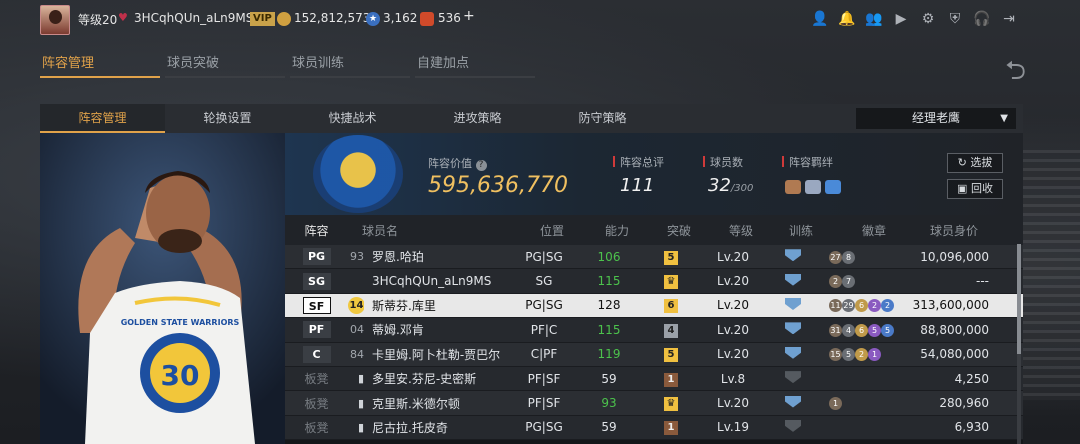 The width and height of the screenshot is (1080, 444). Describe the element at coordinates (356, 329) in the screenshot. I see `jersey-num: 04` at that location.